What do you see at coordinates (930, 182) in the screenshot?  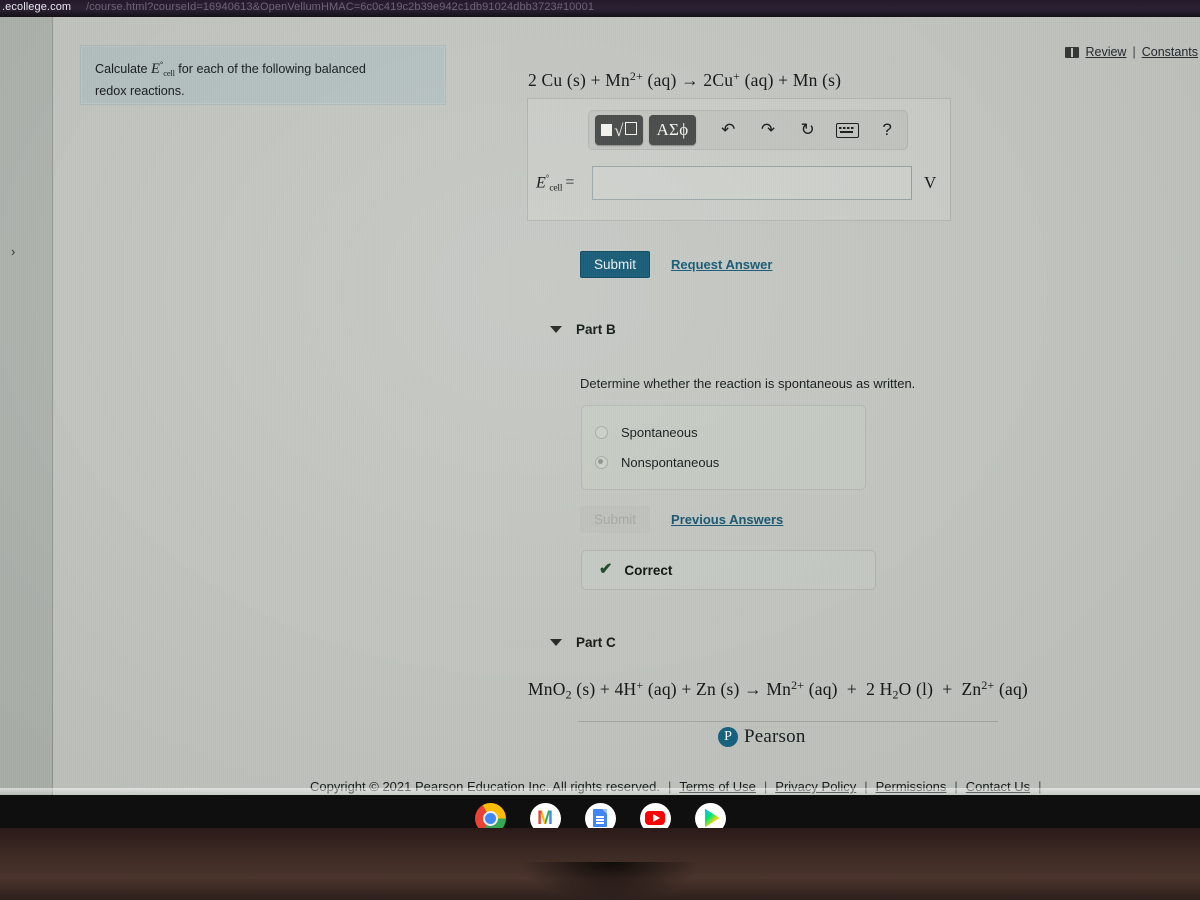 I see `unit-volts-label: V` at bounding box center [930, 182].